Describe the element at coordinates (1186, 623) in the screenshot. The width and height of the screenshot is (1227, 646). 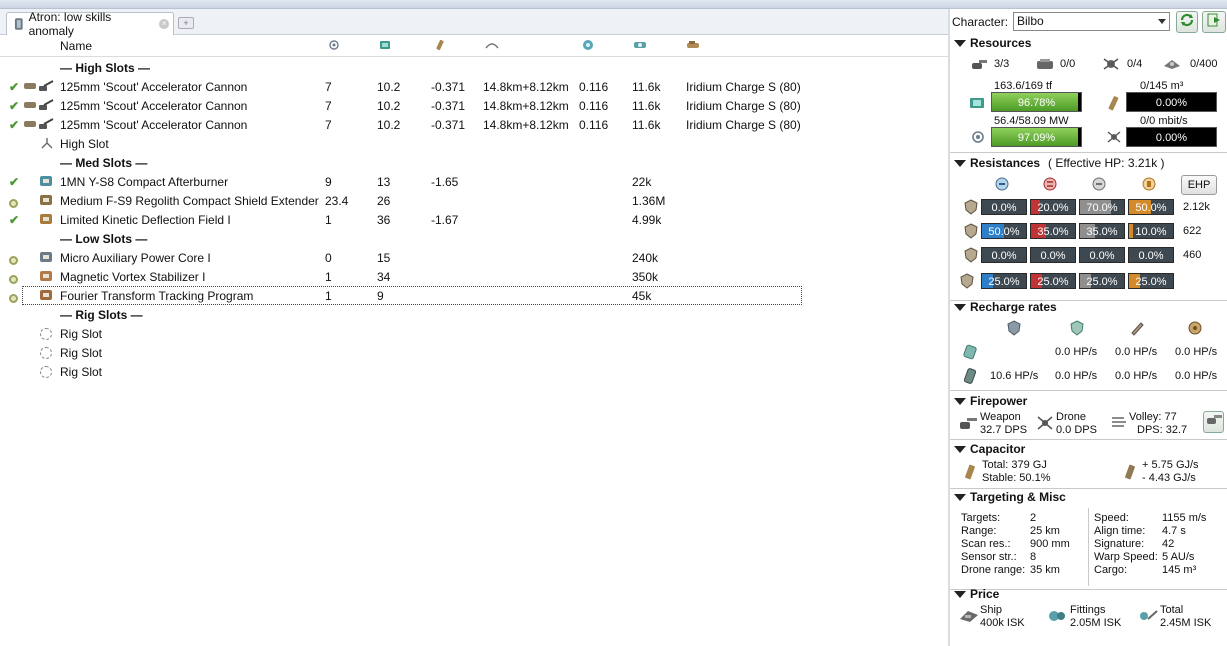
I see `total-price-value: 2.45M ISK` at that location.